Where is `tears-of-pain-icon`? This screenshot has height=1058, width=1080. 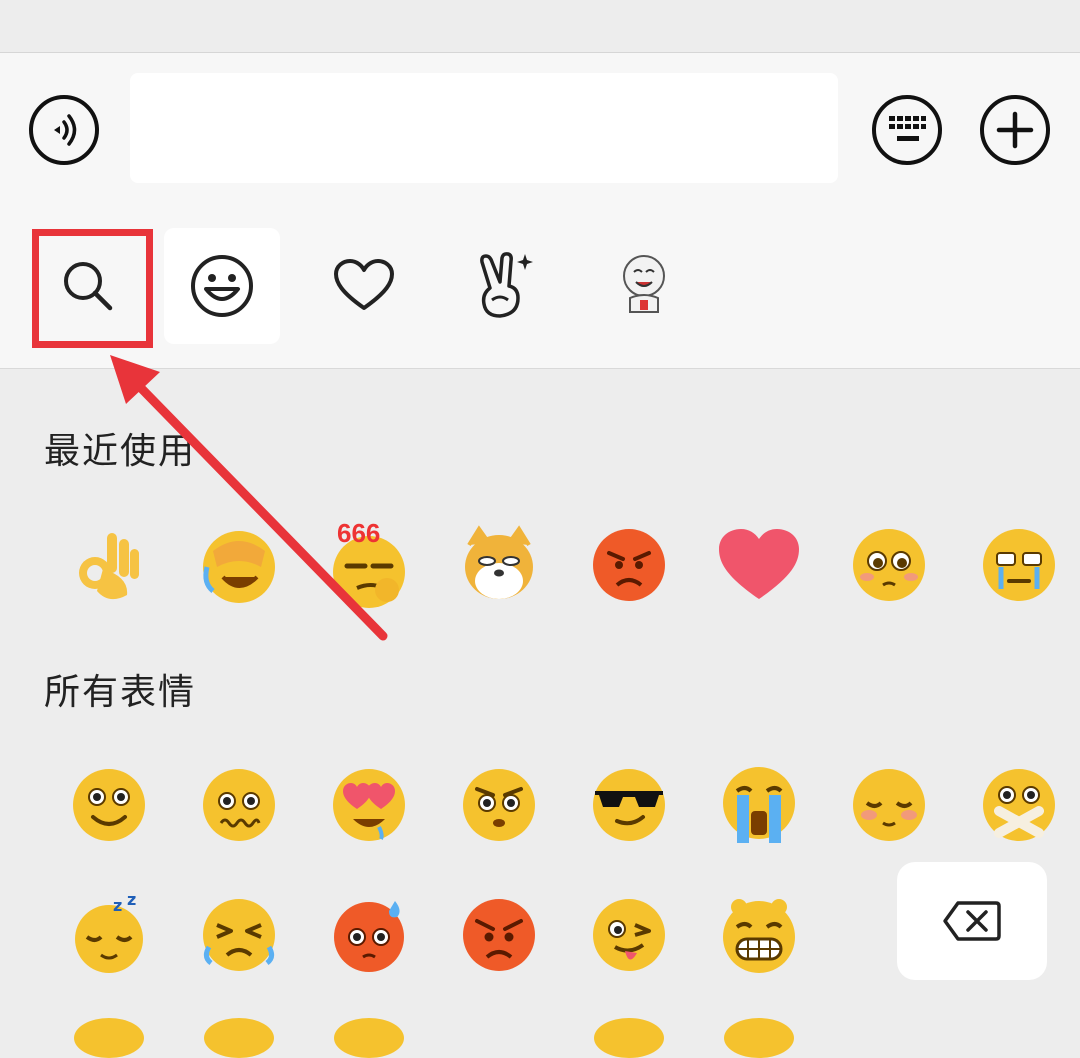 tears-of-pain-icon is located at coordinates (239, 935).